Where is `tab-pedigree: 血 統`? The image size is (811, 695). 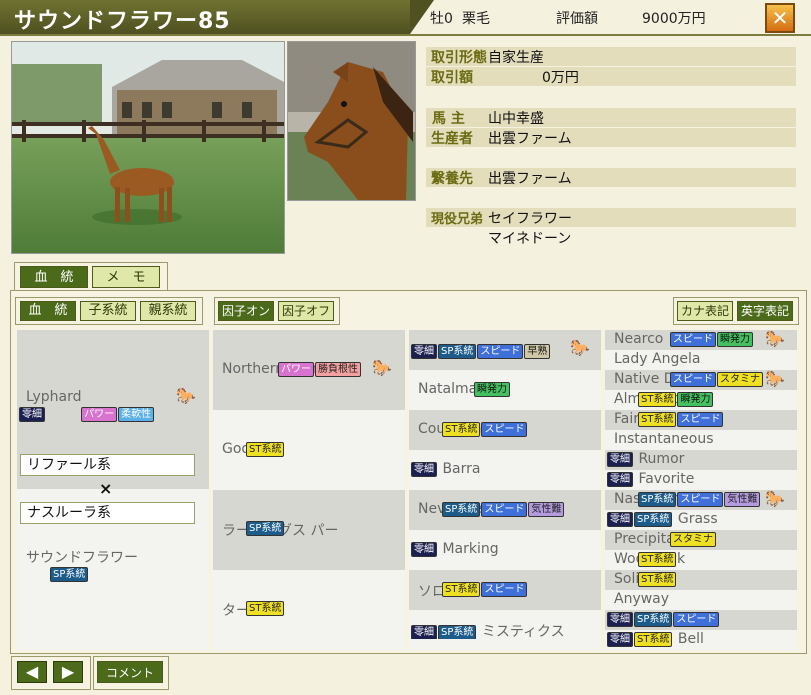
tab-pedigree: 血 統 is located at coordinates (54, 277).